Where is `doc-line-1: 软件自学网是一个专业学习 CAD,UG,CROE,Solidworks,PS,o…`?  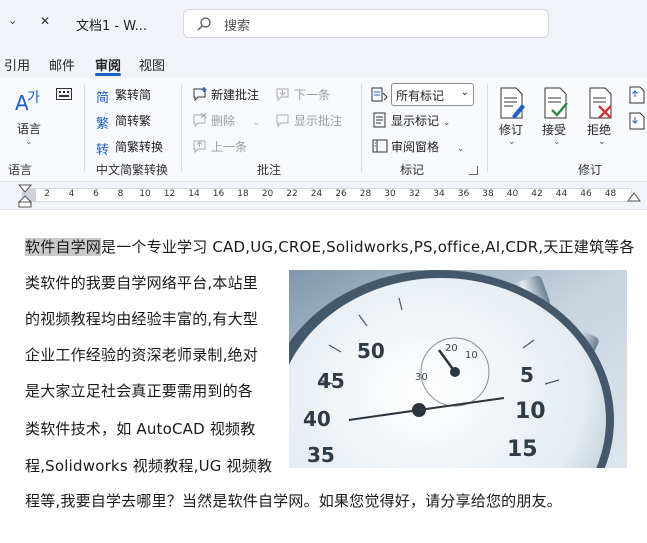
doc-line-1: 软件自学网是一个专业学习 CAD,UG,CROE,Solidworks,PS,o… is located at coordinates (330, 246).